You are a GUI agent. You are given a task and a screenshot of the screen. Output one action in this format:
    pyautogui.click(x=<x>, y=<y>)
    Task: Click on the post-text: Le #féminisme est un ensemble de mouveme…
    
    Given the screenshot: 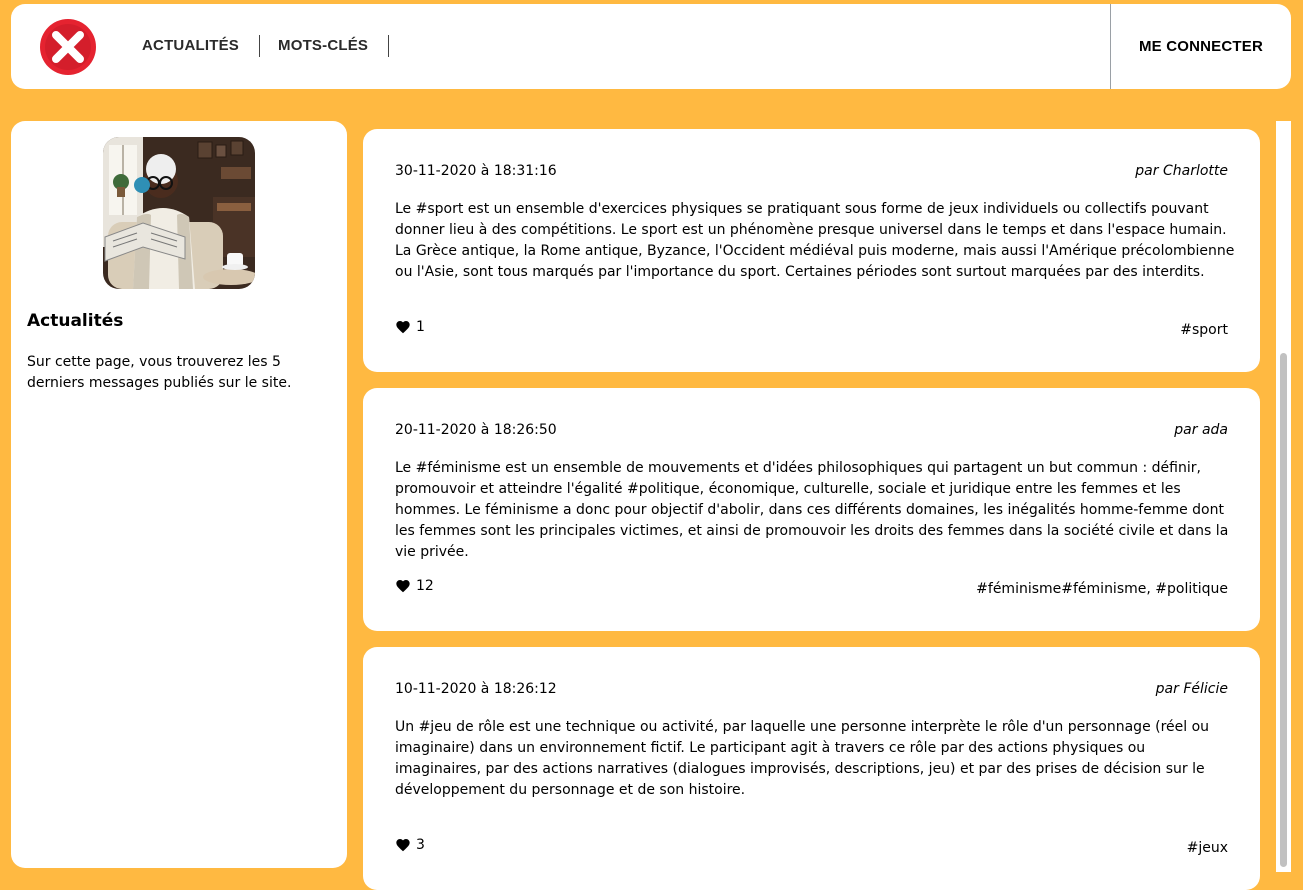 What is the action you would take?
    pyautogui.click(x=812, y=510)
    